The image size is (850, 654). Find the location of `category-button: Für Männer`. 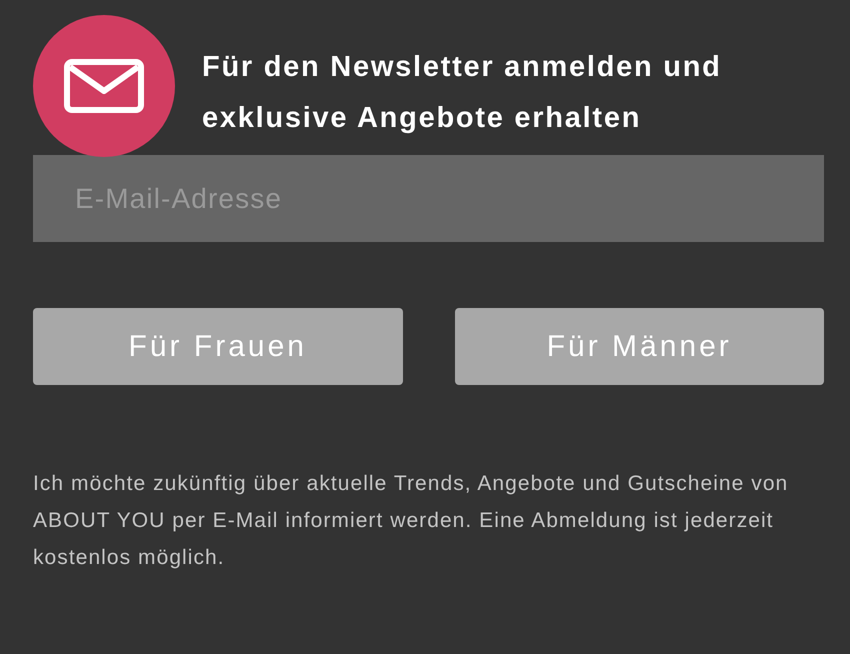

category-button: Für Männer is located at coordinates (639, 346).